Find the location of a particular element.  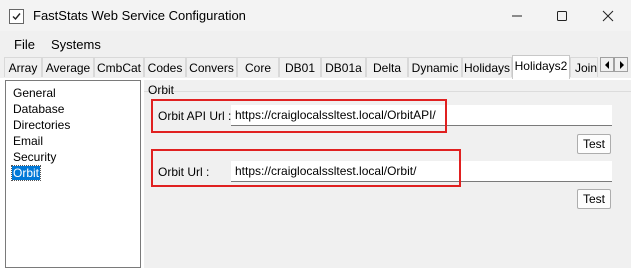

orbit-api-url-label: Orbit API Url : is located at coordinates (195, 116).